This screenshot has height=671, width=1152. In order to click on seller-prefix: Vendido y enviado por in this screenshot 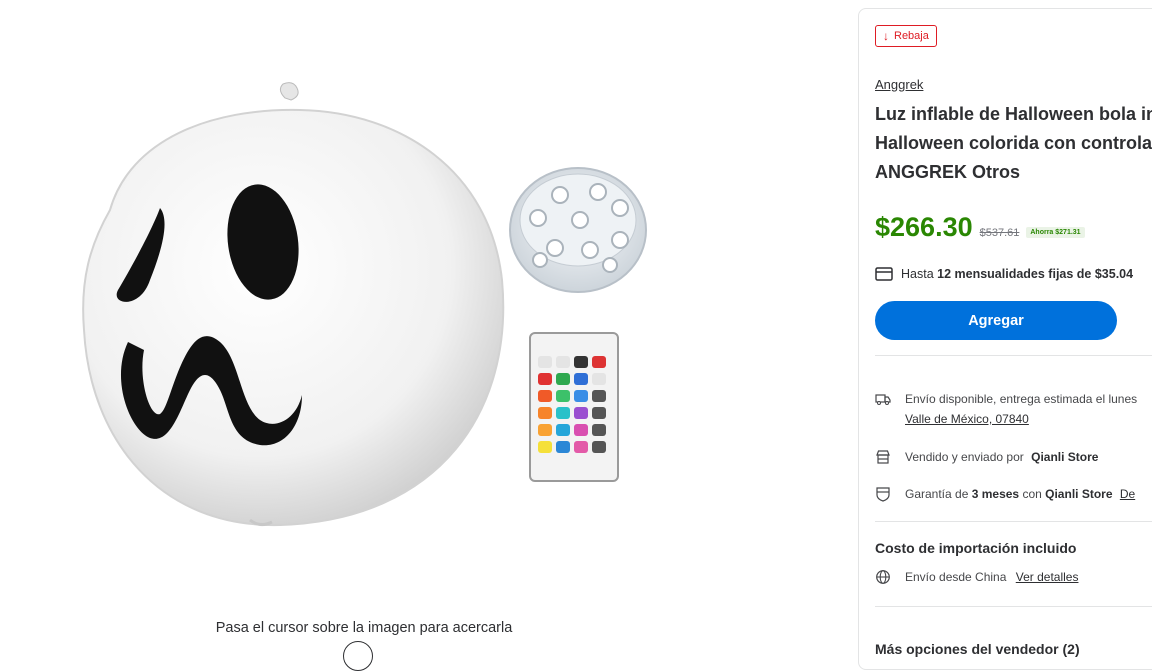, I will do `click(964, 457)`.